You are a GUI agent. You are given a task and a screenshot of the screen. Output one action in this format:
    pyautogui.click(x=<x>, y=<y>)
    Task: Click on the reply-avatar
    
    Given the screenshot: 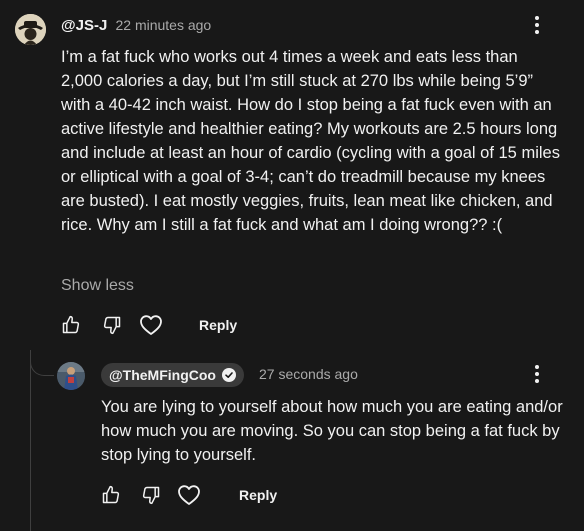 What is the action you would take?
    pyautogui.click(x=71, y=376)
    